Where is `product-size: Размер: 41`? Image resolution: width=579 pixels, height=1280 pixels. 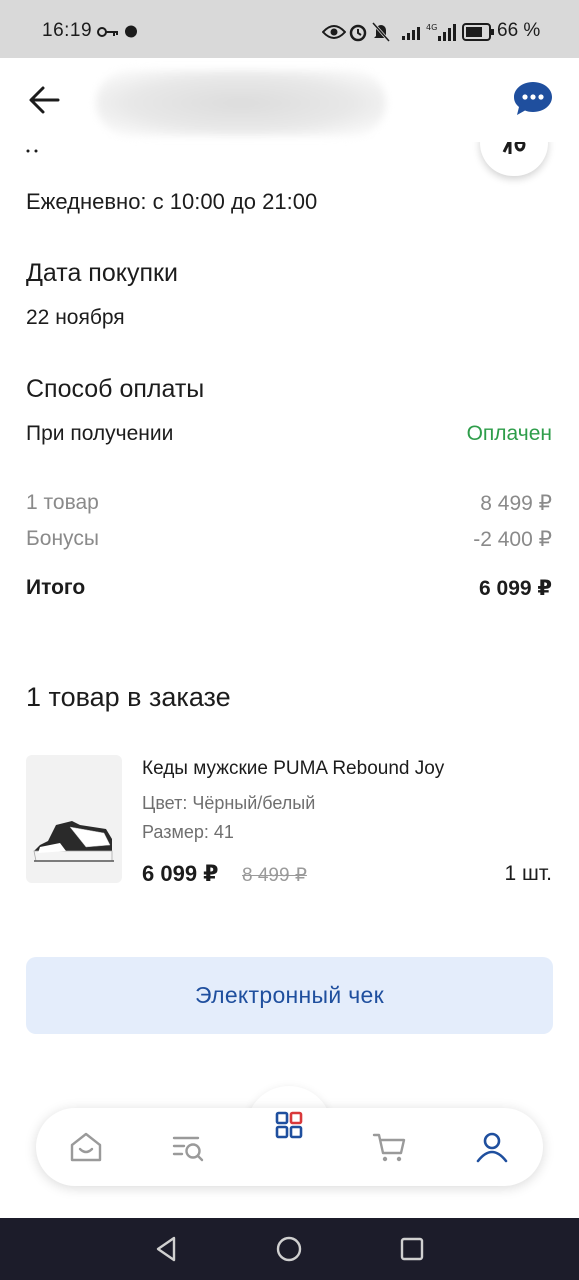 product-size: Размер: 41 is located at coordinates (188, 832).